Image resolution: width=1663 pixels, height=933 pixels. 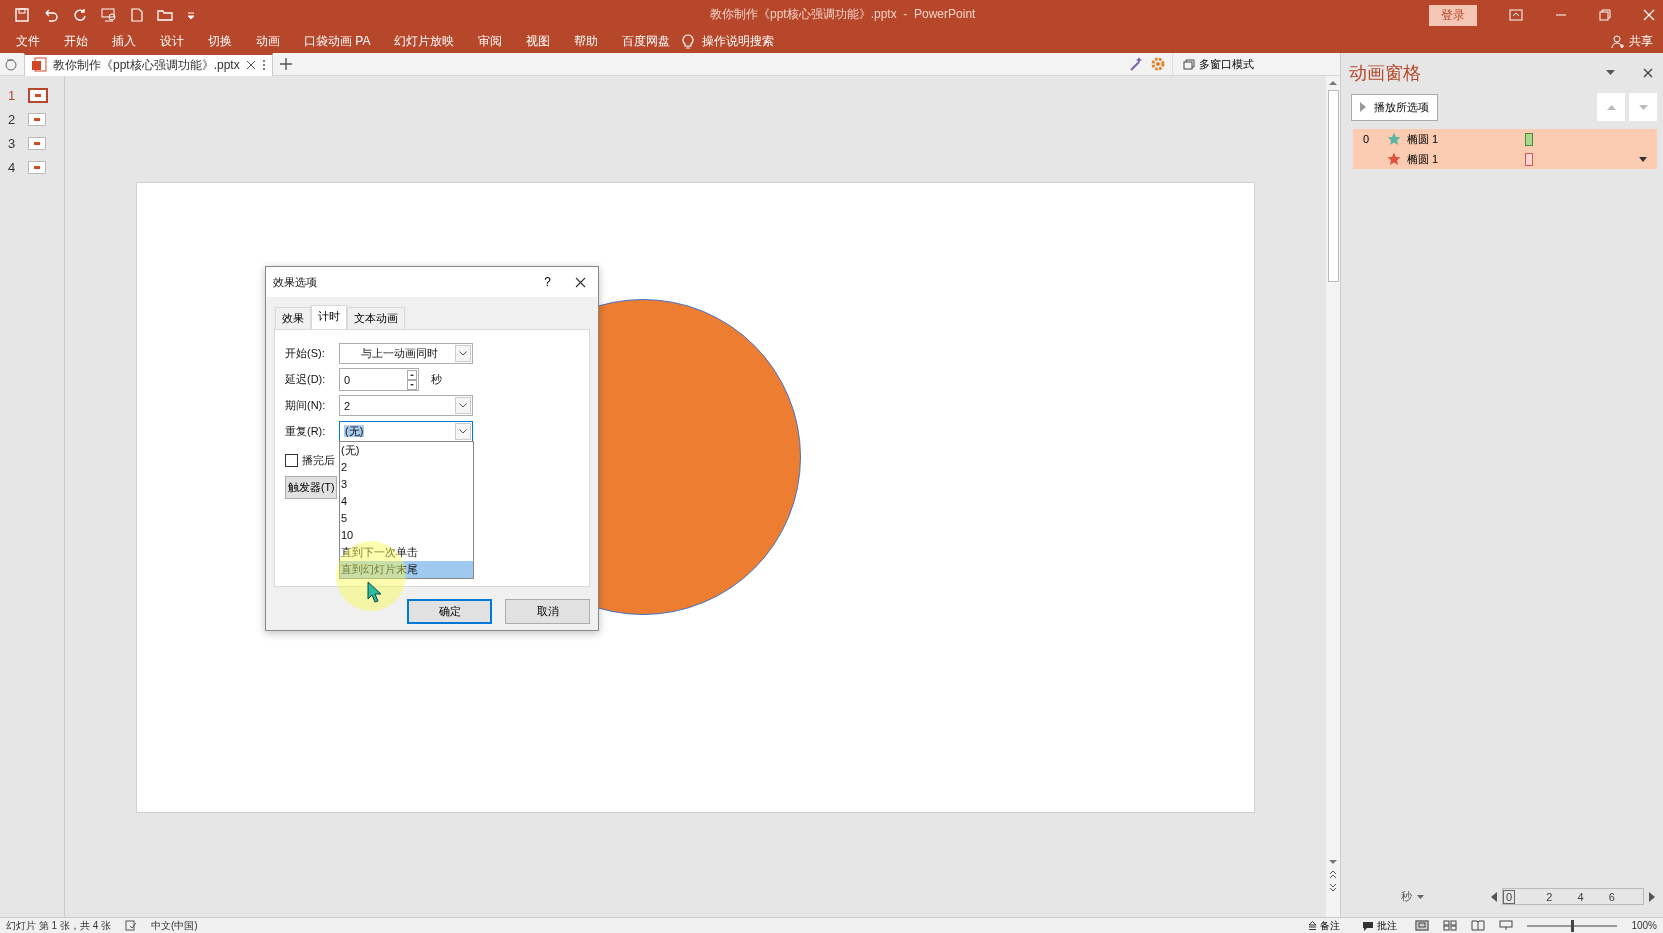 I want to click on play-icon, so click(x=1363, y=107).